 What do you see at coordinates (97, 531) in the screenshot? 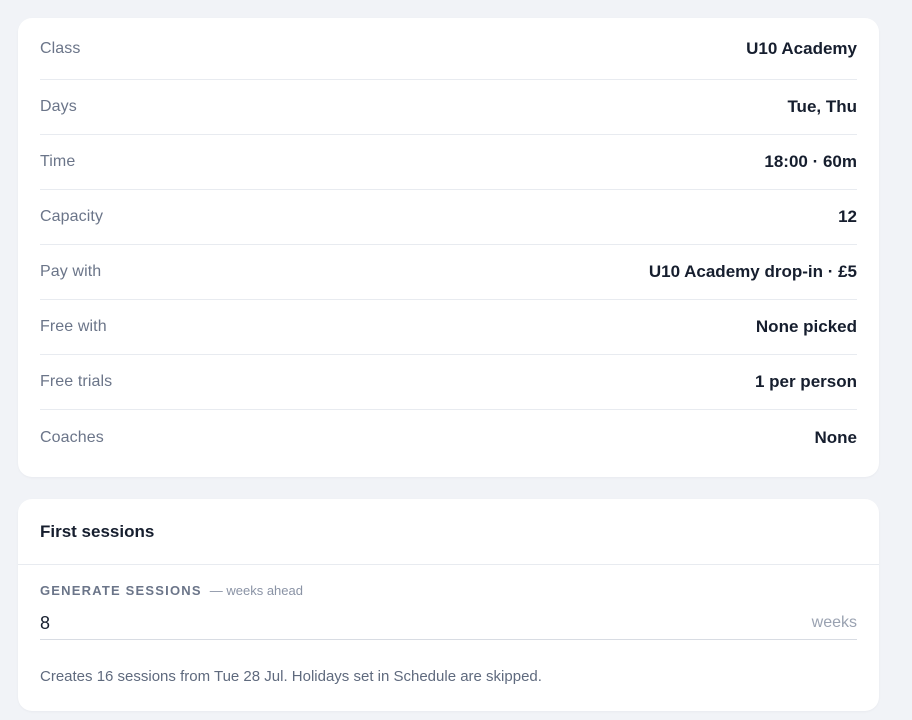
I see `section-title: First sessions` at bounding box center [97, 531].